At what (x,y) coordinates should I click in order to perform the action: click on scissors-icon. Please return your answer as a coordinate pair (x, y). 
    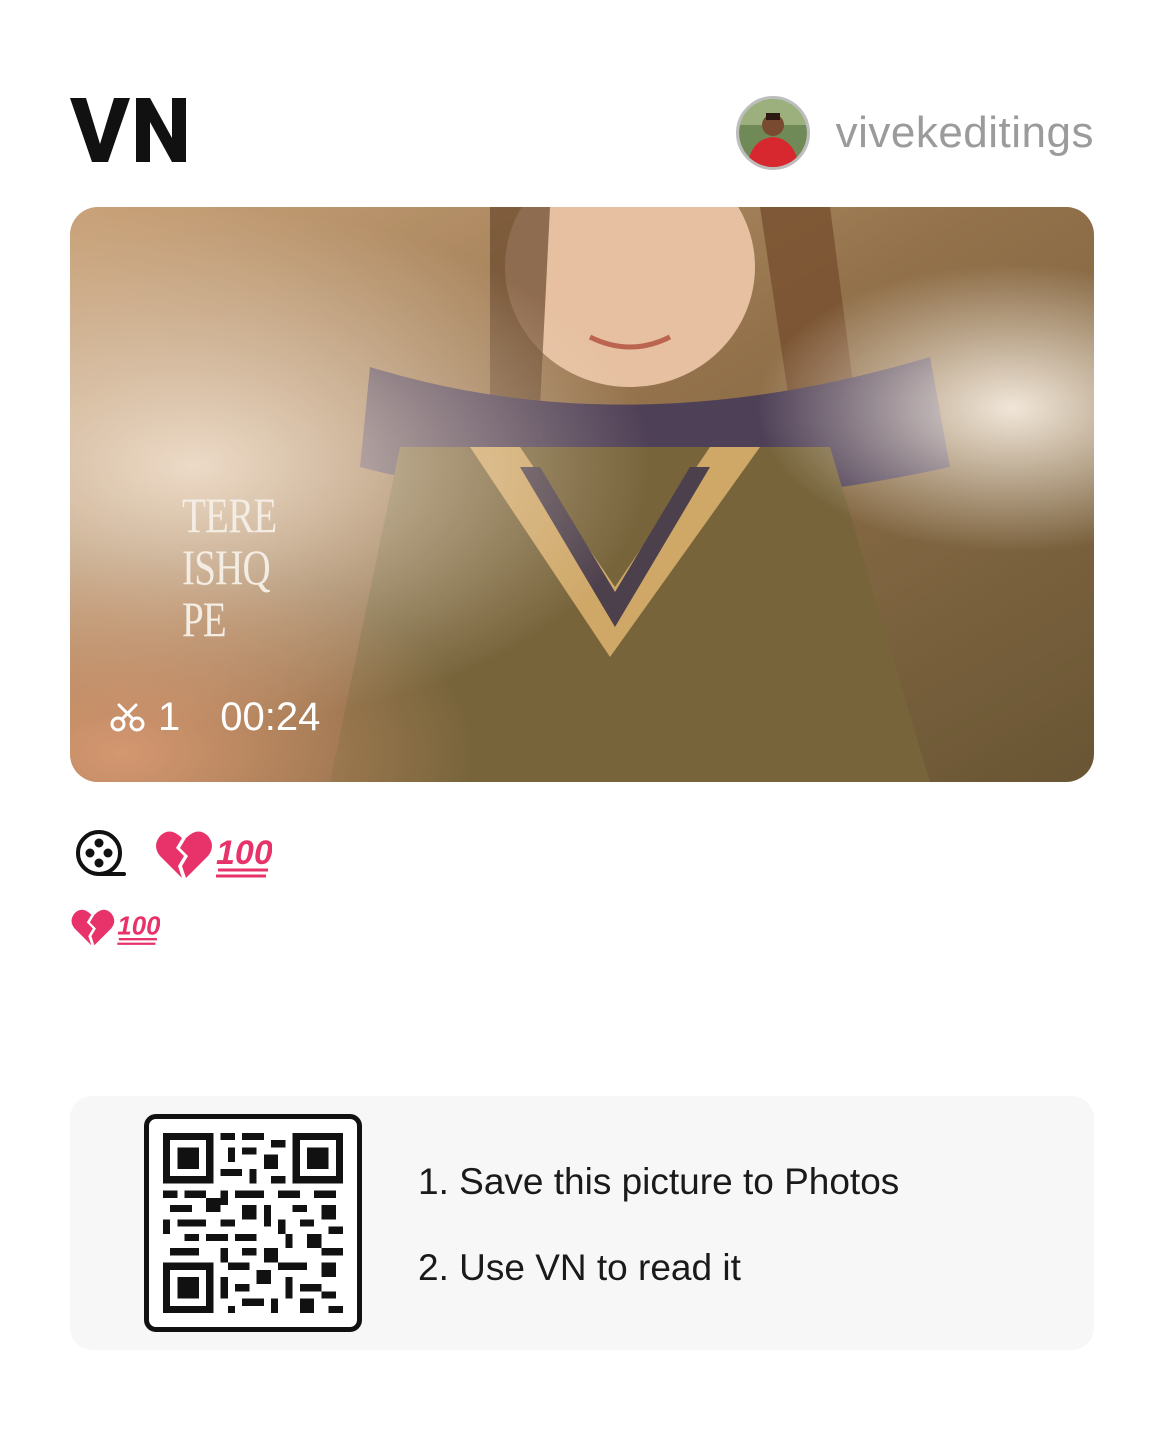
    Looking at the image, I should click on (127, 717).